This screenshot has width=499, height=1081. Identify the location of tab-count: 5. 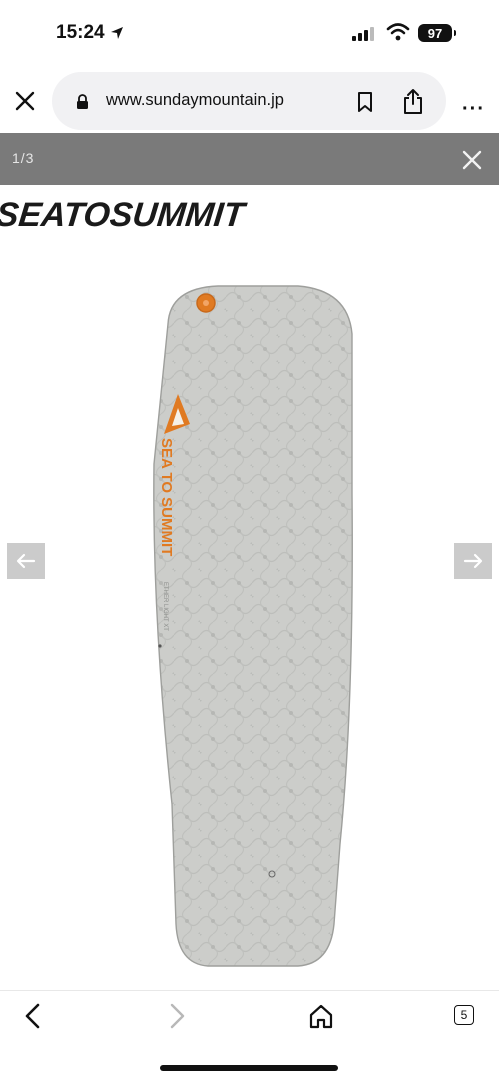
(464, 1015).